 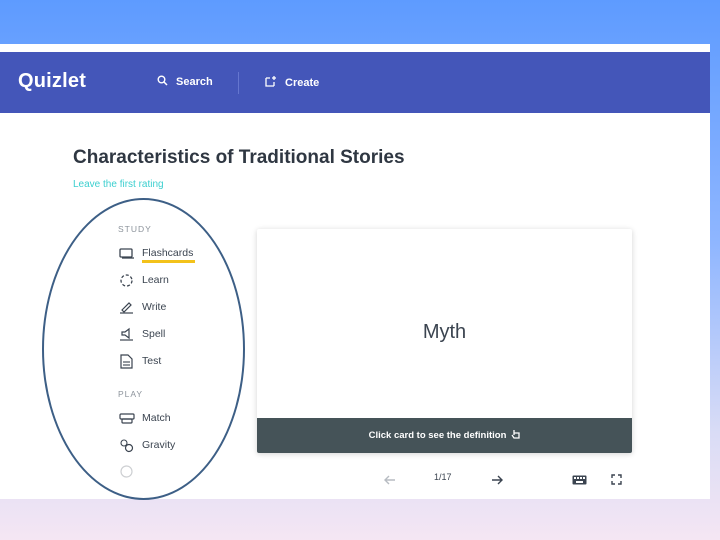 What do you see at coordinates (444, 332) in the screenshot?
I see `card-term: Myth` at bounding box center [444, 332].